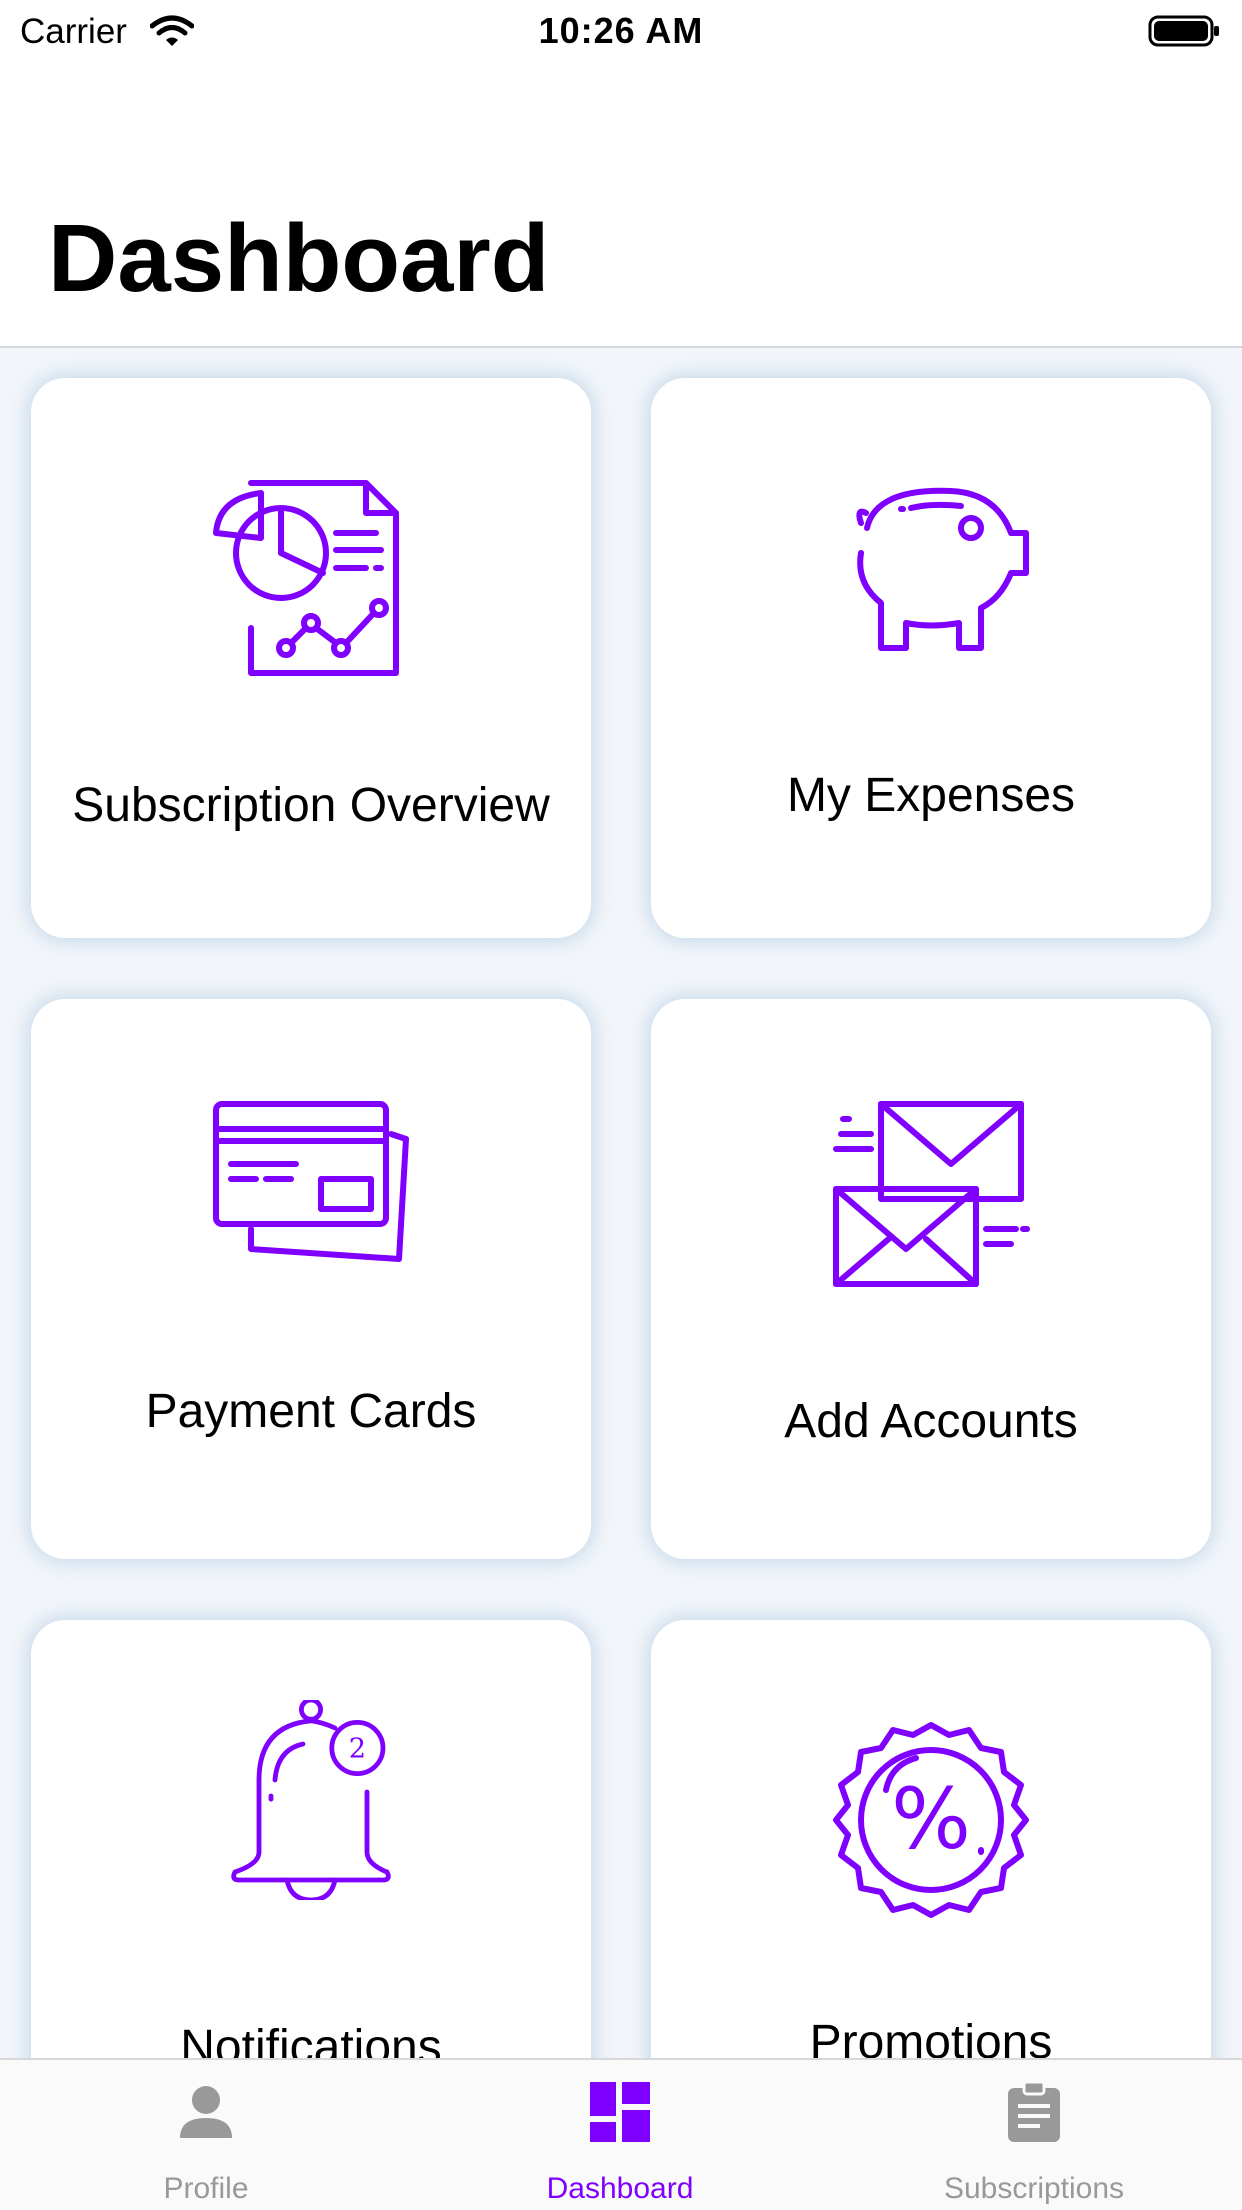 The image size is (1242, 2210). I want to click on tab-bar: Profile Dashboard Subscriptions, so click(621, 2134).